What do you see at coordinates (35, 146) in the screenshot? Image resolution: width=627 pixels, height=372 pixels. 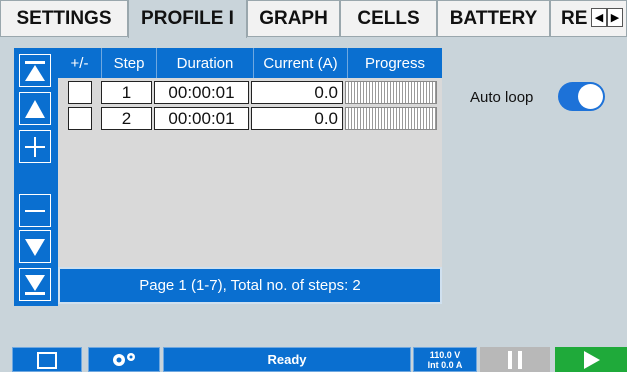 I see `plus-icon` at bounding box center [35, 146].